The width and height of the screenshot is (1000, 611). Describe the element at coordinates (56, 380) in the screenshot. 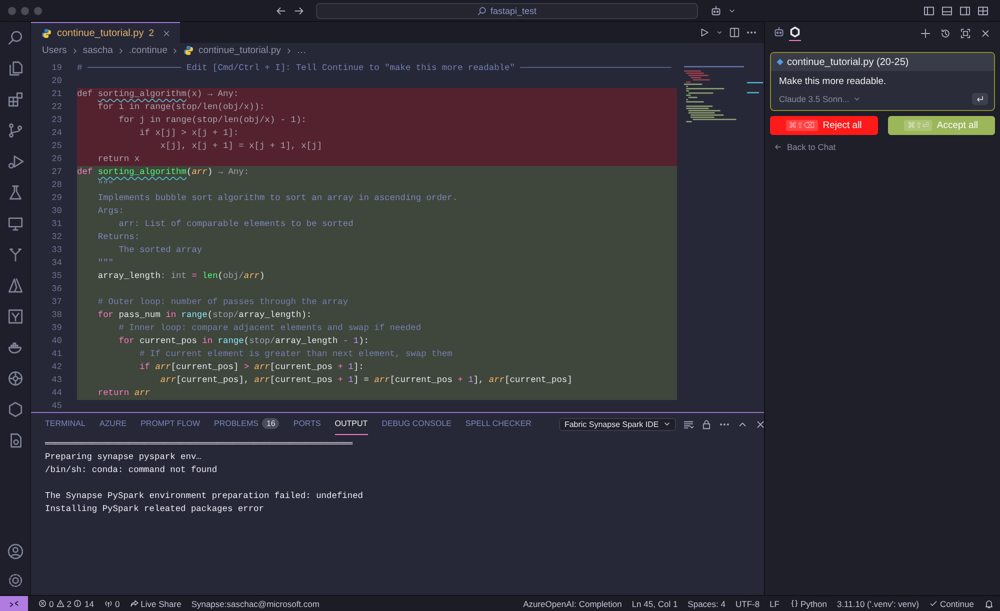

I see `line-number: 43` at that location.